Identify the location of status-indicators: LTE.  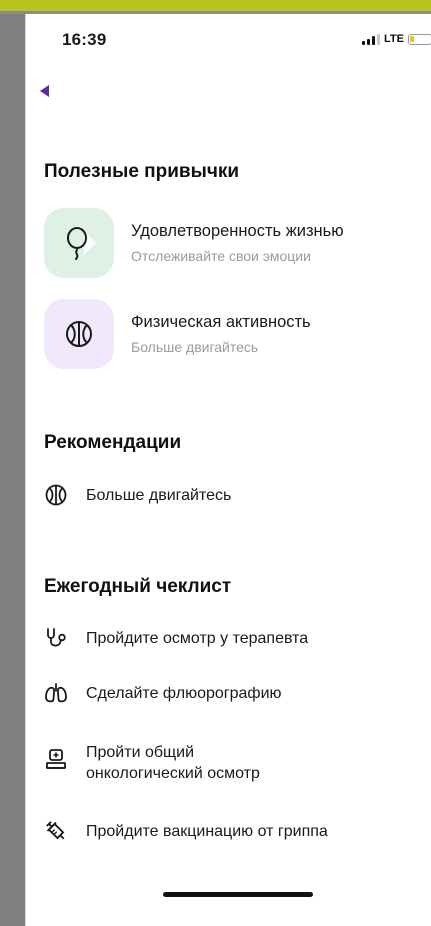
(396, 39).